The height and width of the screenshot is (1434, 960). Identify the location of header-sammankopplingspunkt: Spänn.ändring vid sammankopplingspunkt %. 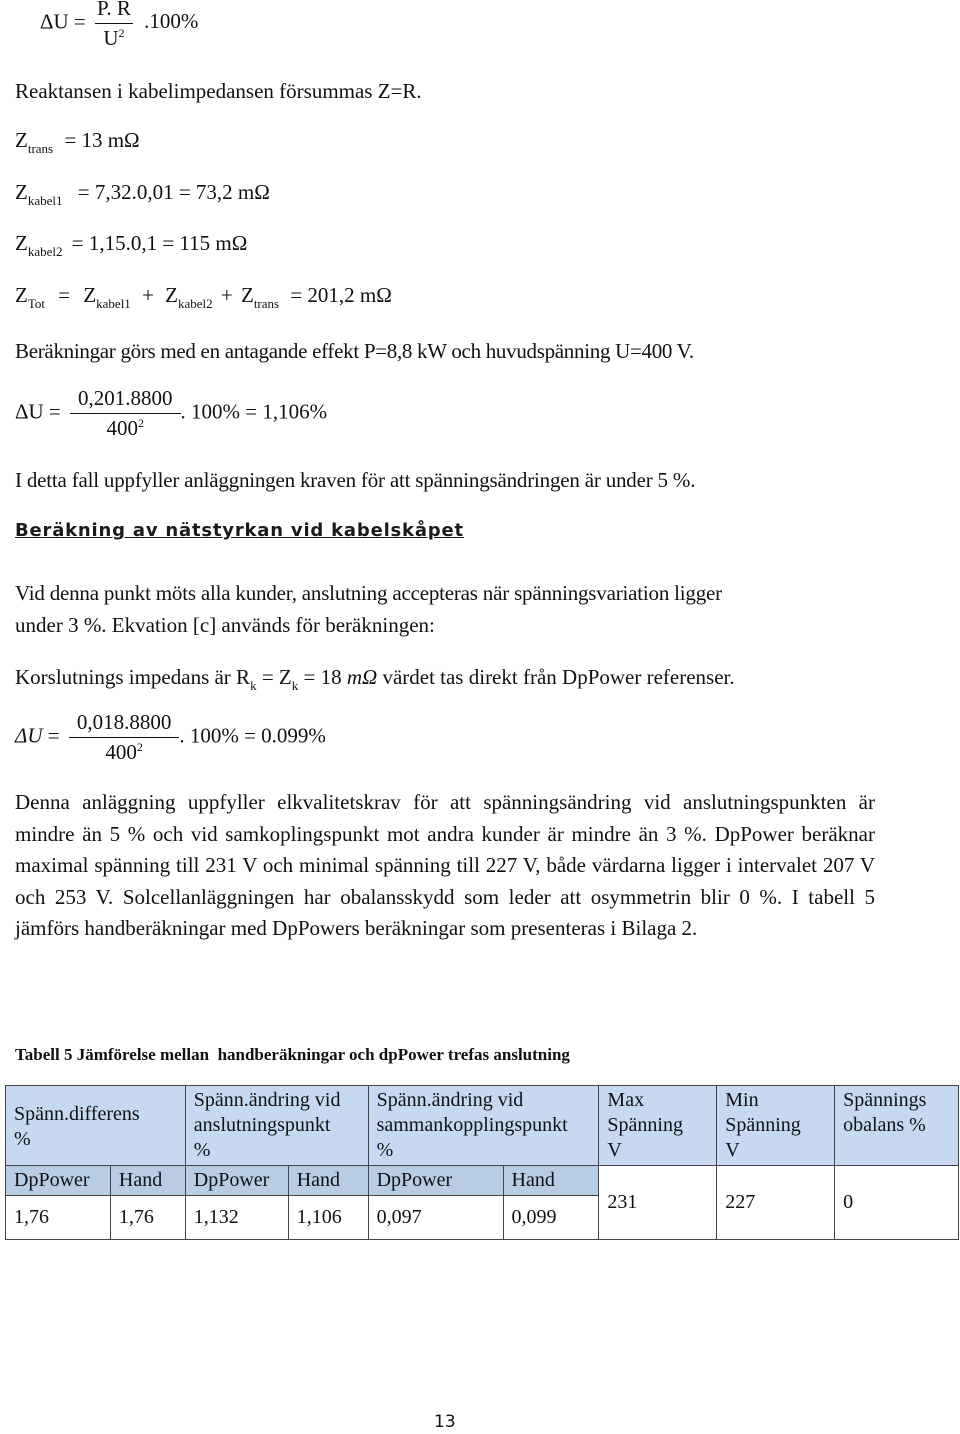
(483, 1125).